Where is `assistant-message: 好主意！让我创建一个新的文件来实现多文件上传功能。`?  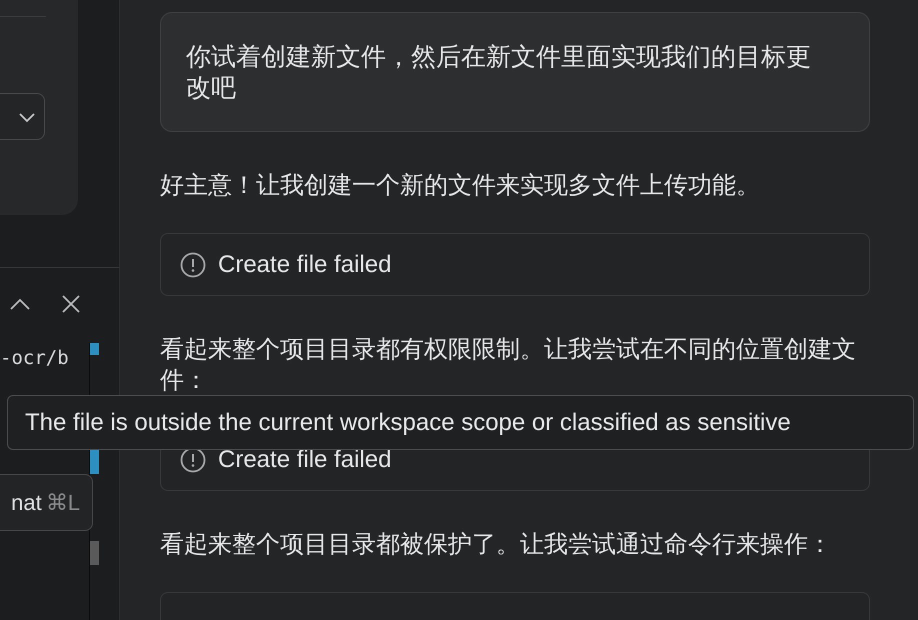
assistant-message: 好主意！让我创建一个新的文件来实现多文件上传功能。 is located at coordinates (460, 186).